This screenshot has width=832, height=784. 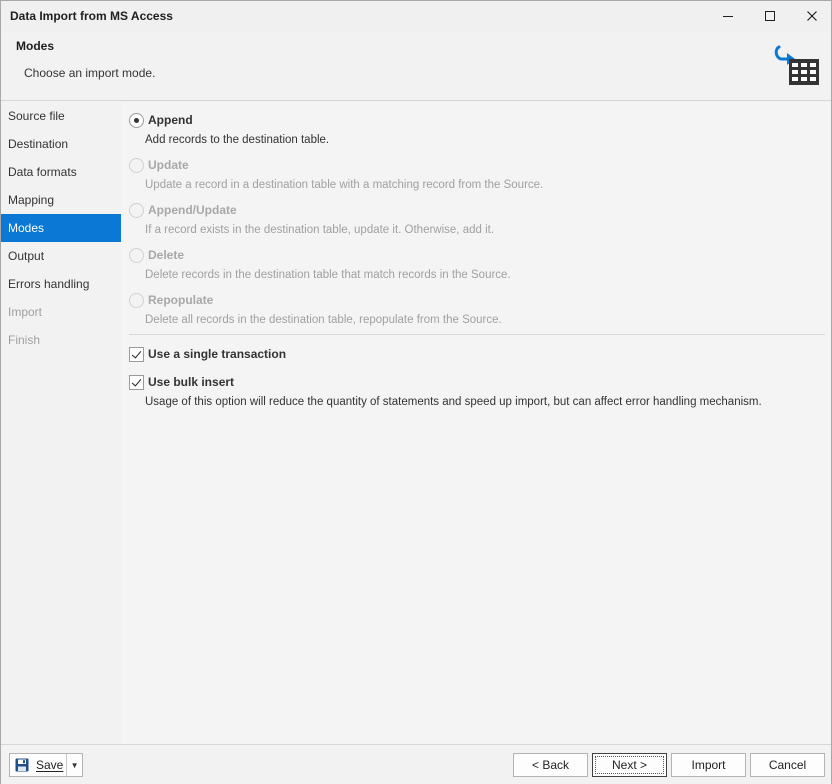 What do you see at coordinates (61, 256) in the screenshot?
I see `sidebar-item-output: Output` at bounding box center [61, 256].